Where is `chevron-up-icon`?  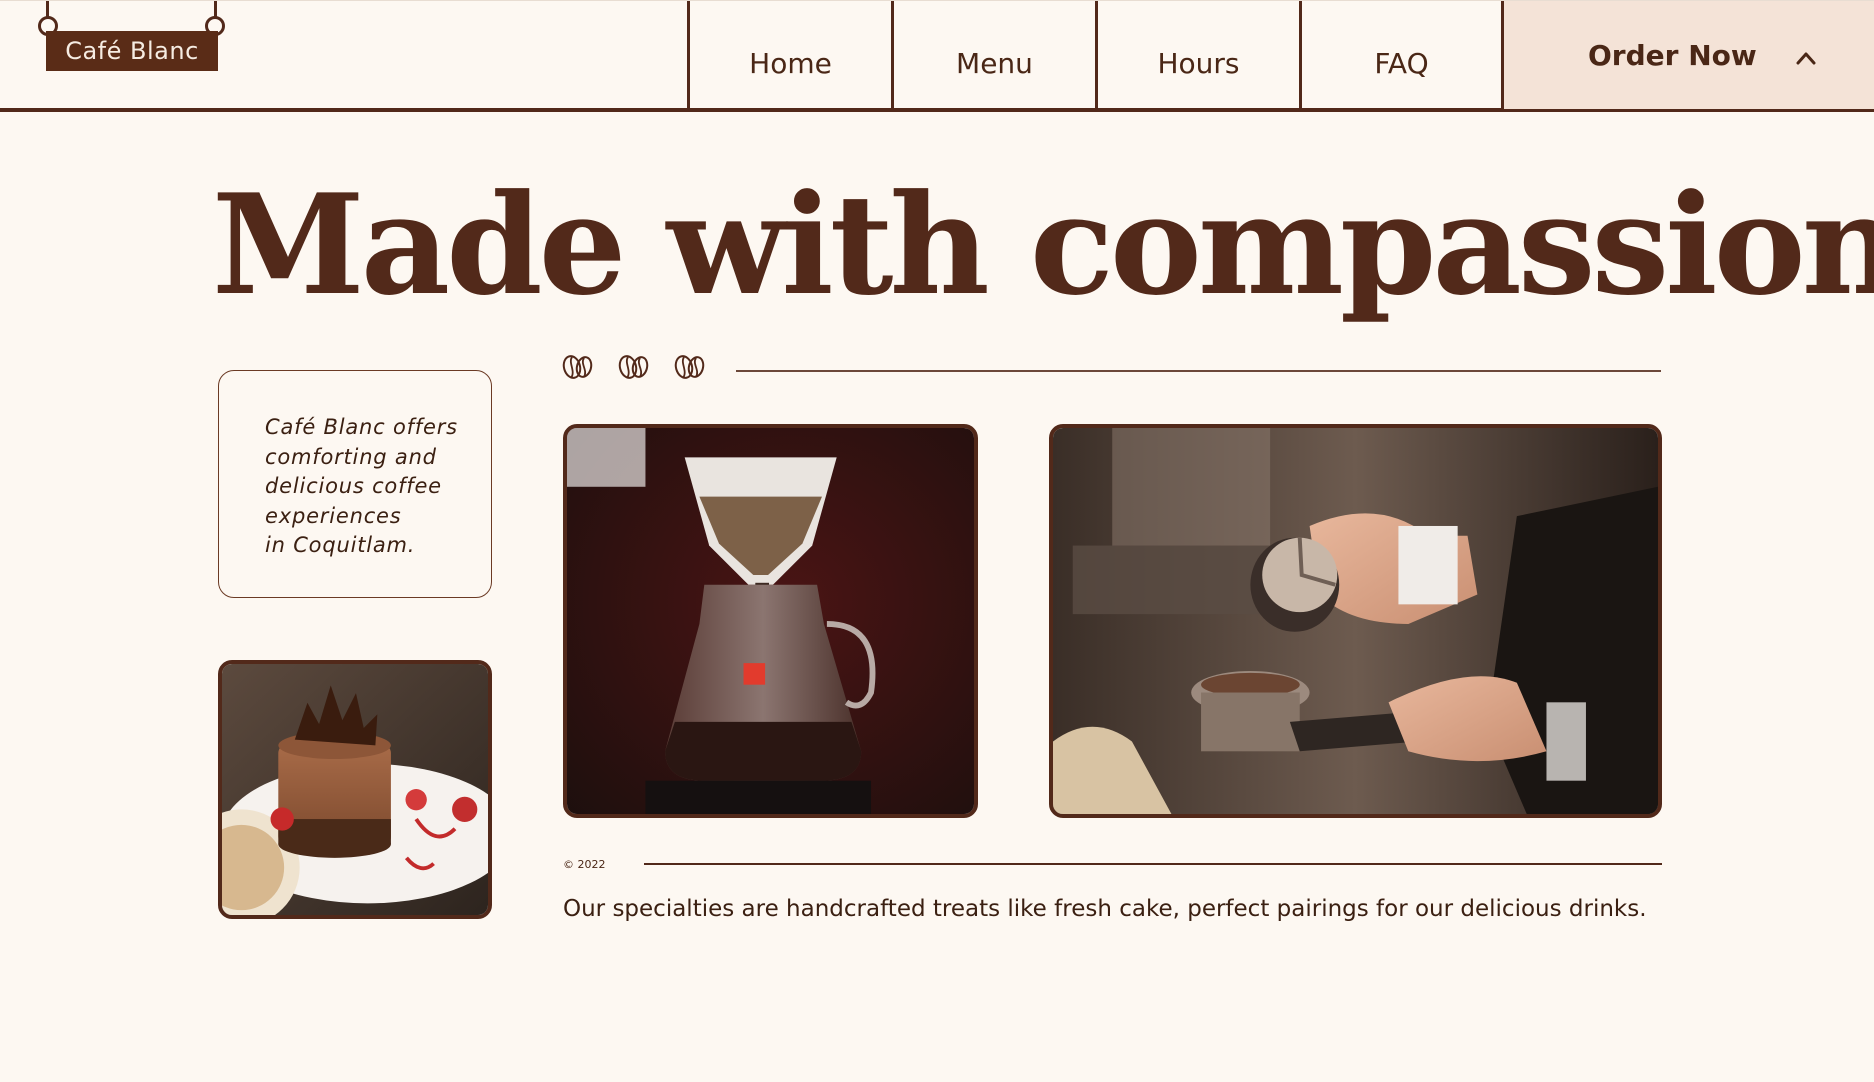
chevron-up-icon is located at coordinates (1806, 58).